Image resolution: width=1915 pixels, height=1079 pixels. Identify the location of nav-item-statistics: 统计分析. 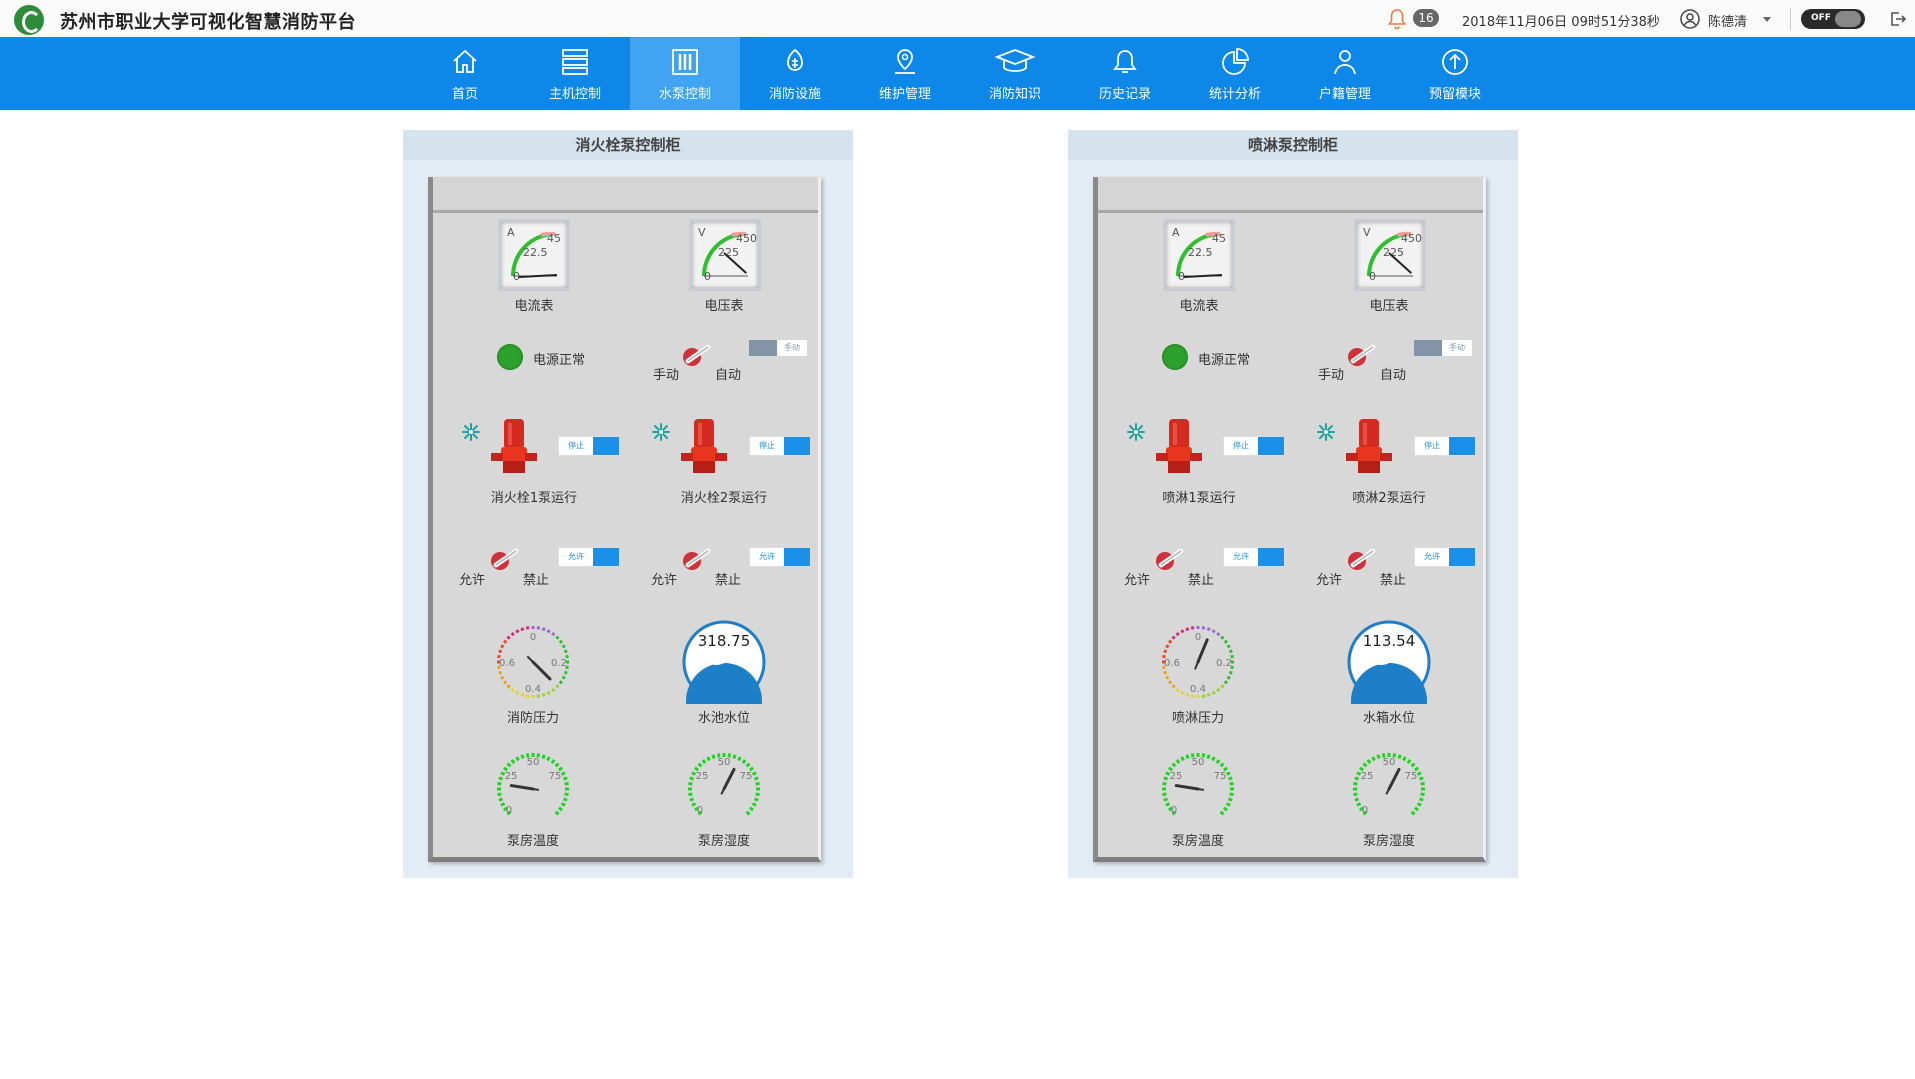
(1235, 73).